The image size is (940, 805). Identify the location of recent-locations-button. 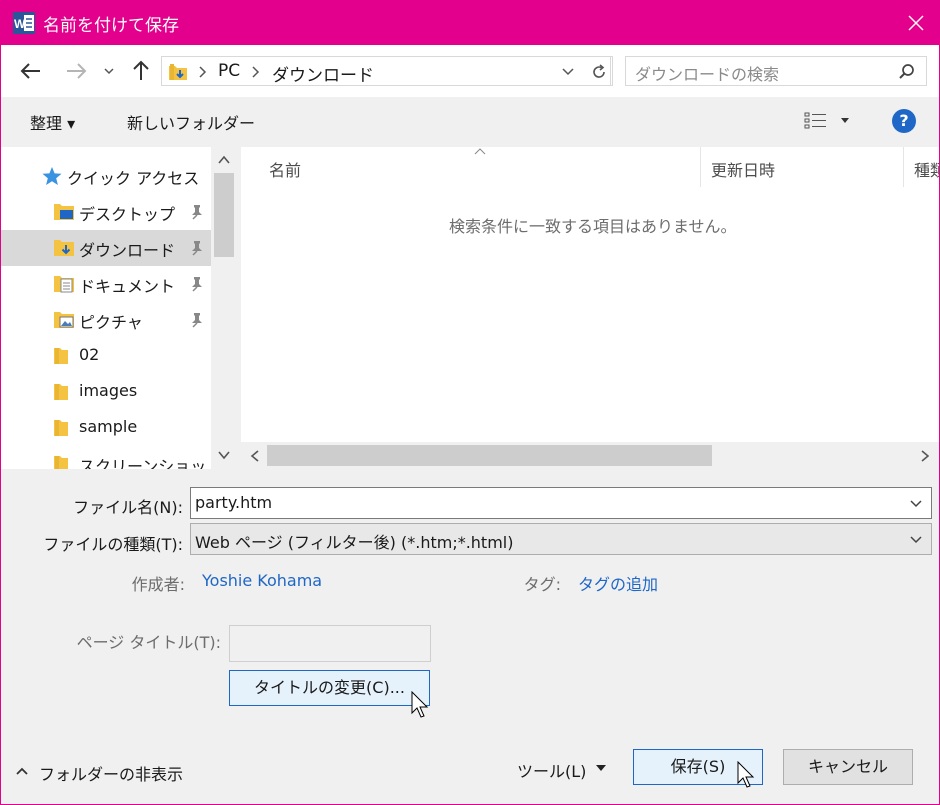
(109, 71).